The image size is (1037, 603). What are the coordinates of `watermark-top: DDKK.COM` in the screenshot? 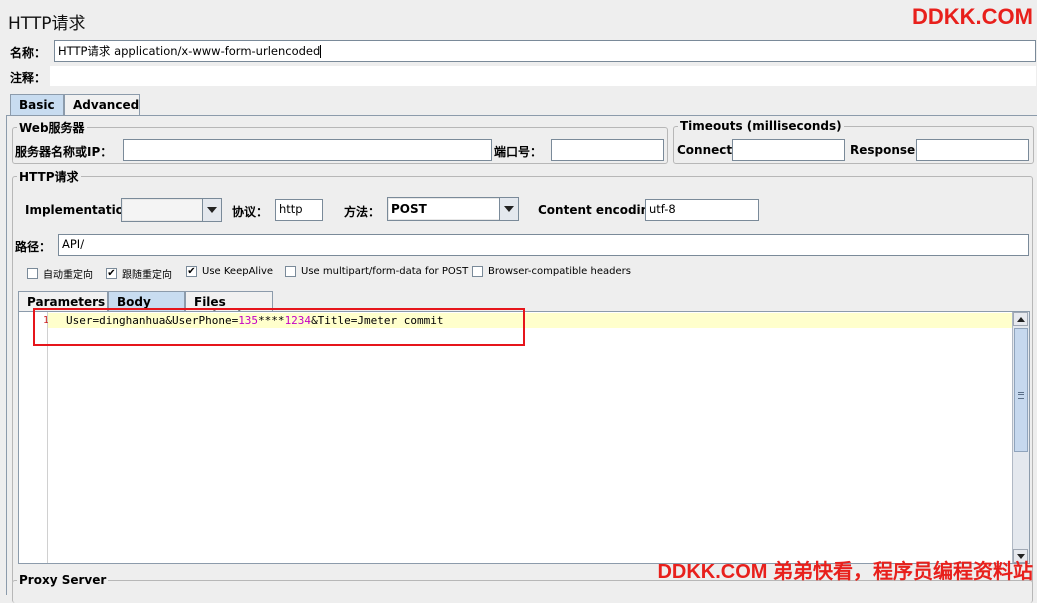 It's located at (972, 16).